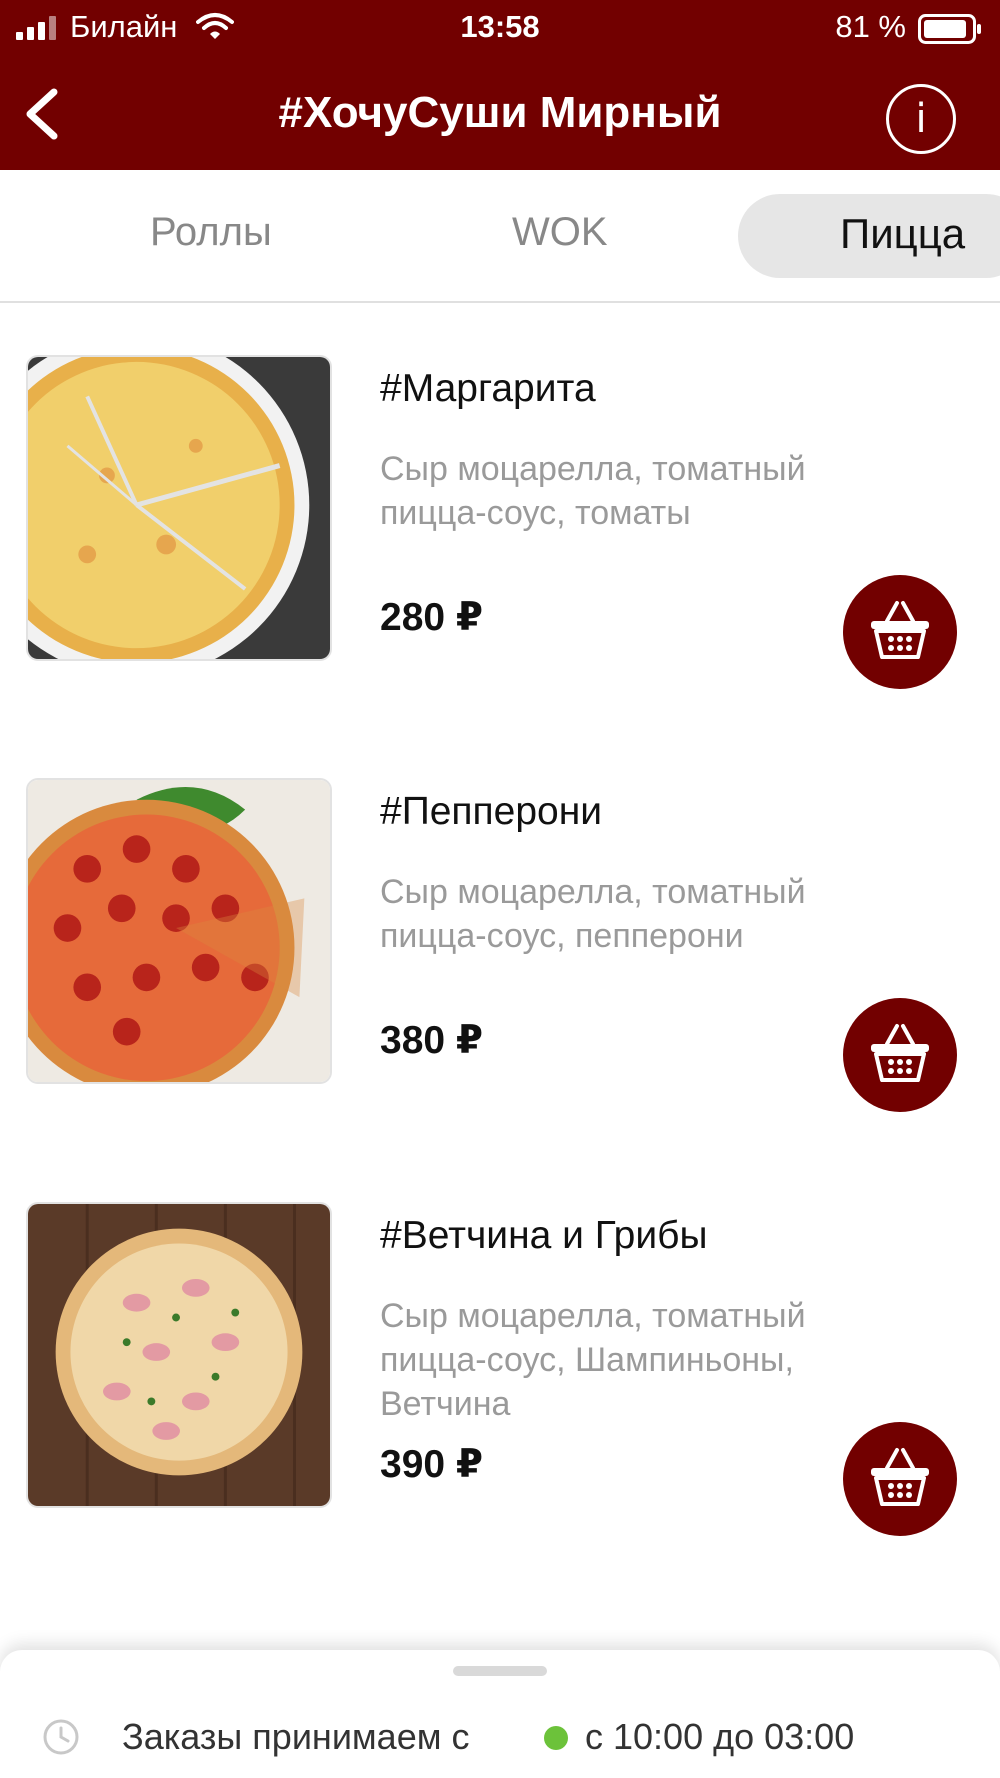 This screenshot has height=1778, width=1000. I want to click on tab-wok: WOK, so click(560, 232).